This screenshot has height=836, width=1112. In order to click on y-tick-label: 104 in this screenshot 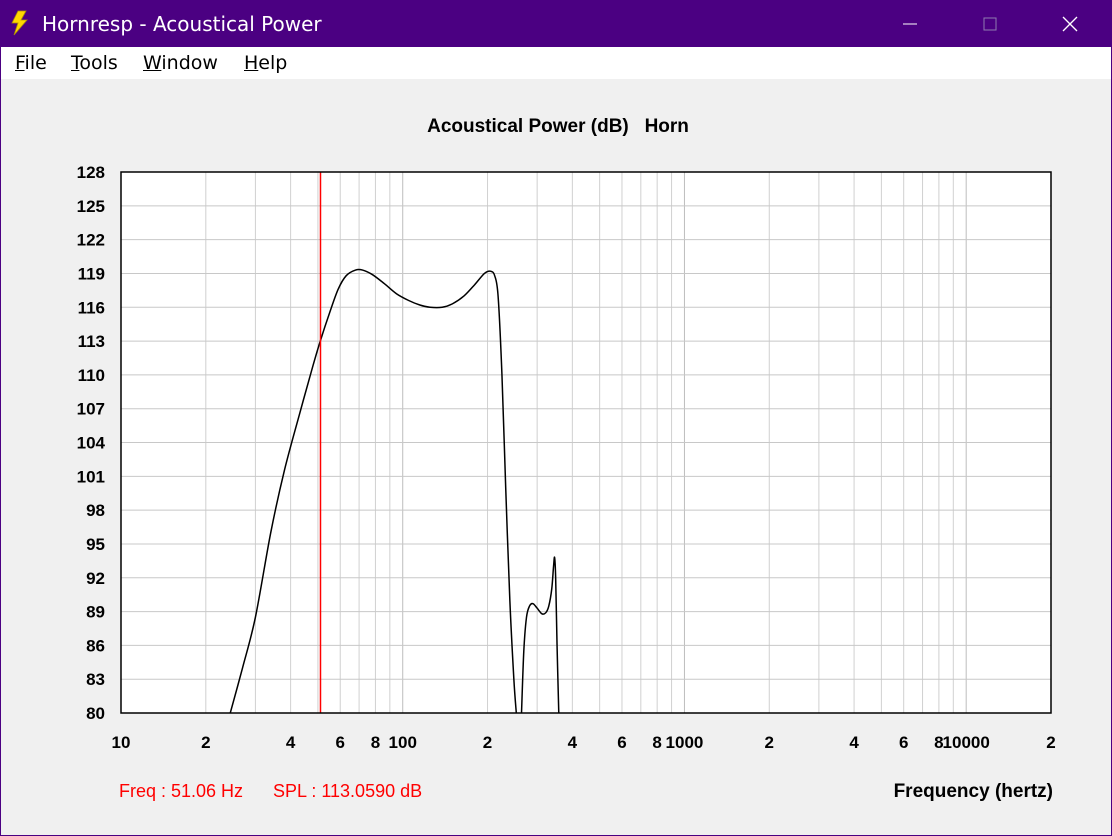, I will do `click(91, 443)`.